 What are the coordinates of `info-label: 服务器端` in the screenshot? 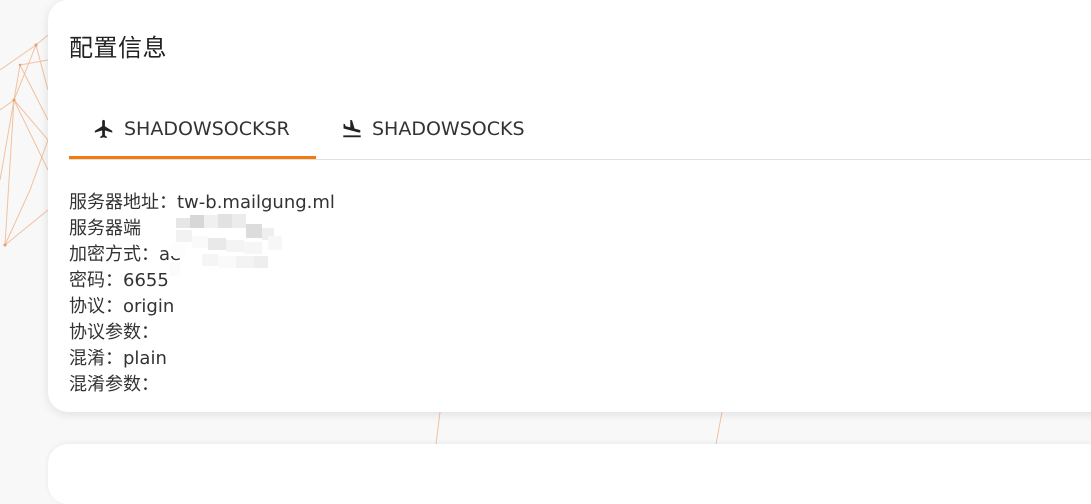 It's located at (105, 228).